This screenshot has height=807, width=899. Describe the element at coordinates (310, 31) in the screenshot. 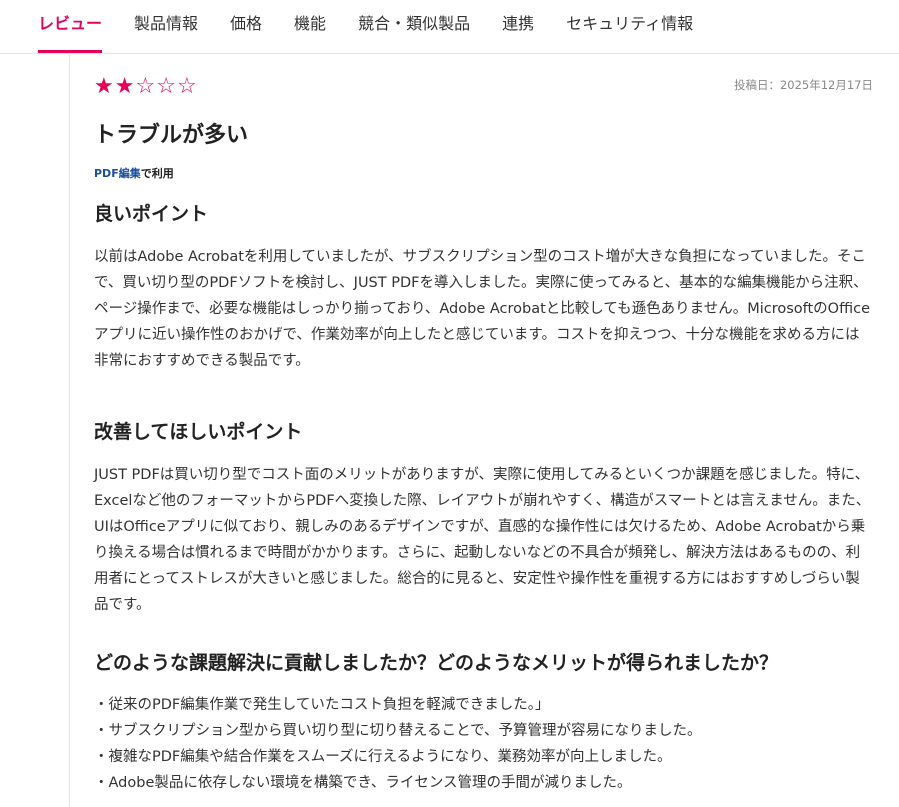

I see `tab-features: 機能` at that location.